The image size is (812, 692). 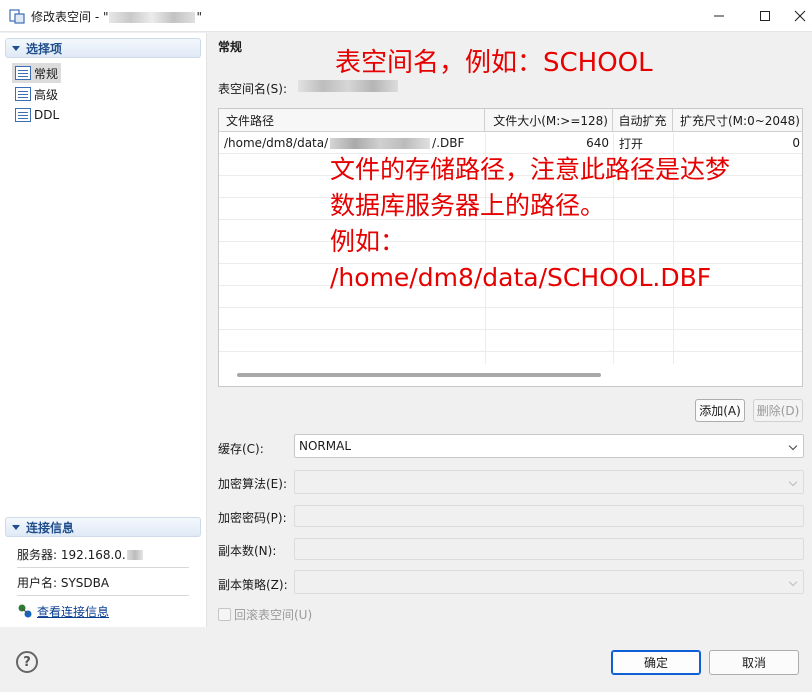 I want to click on annotation-line: 例如：, so click(x=368, y=241).